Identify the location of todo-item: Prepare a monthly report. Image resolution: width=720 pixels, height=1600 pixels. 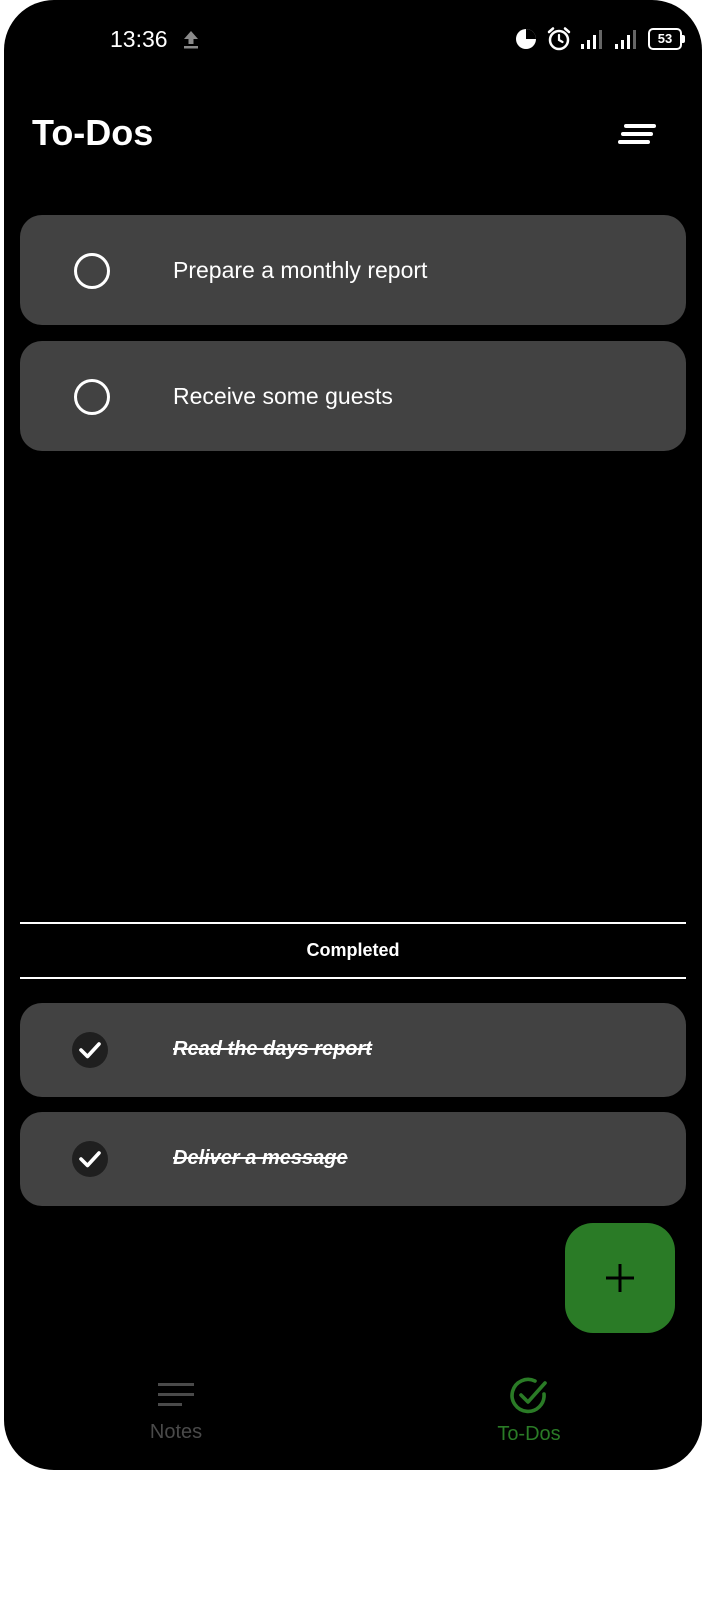
(353, 270).